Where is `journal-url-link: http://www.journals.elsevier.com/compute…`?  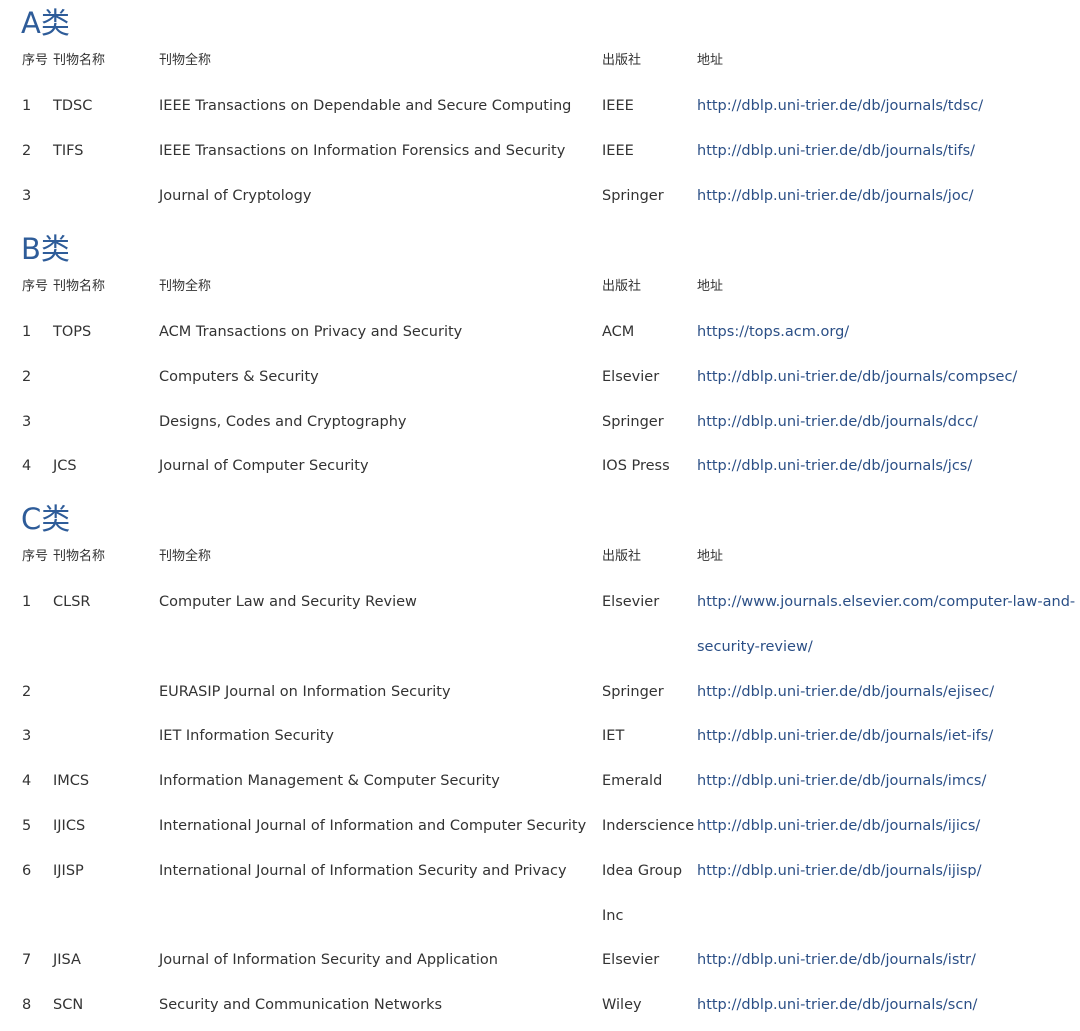 journal-url-link: http://www.journals.elsevier.com/compute… is located at coordinates (886, 602).